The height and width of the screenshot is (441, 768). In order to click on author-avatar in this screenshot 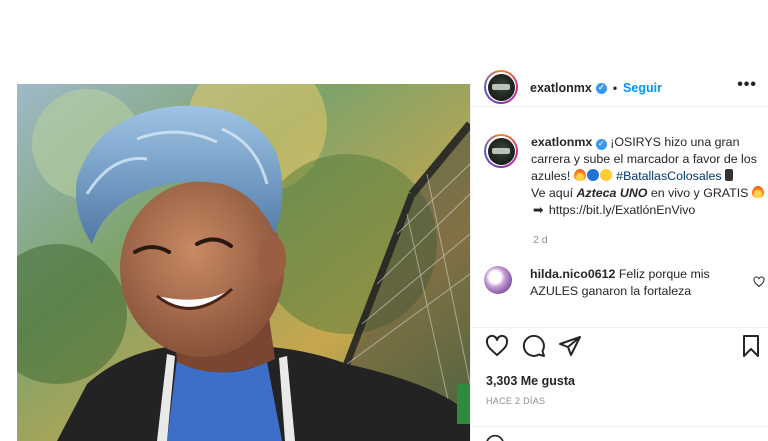, I will do `click(501, 87)`.